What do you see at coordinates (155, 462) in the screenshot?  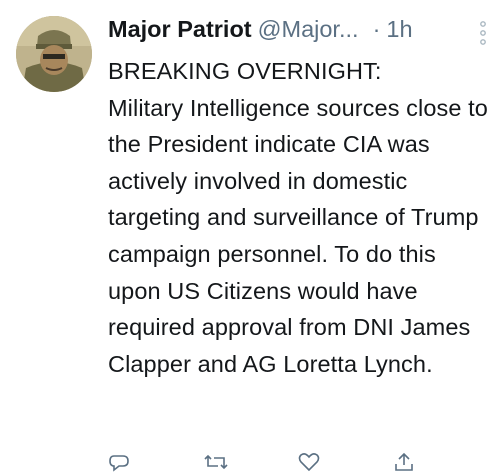 I see `reply-button` at bounding box center [155, 462].